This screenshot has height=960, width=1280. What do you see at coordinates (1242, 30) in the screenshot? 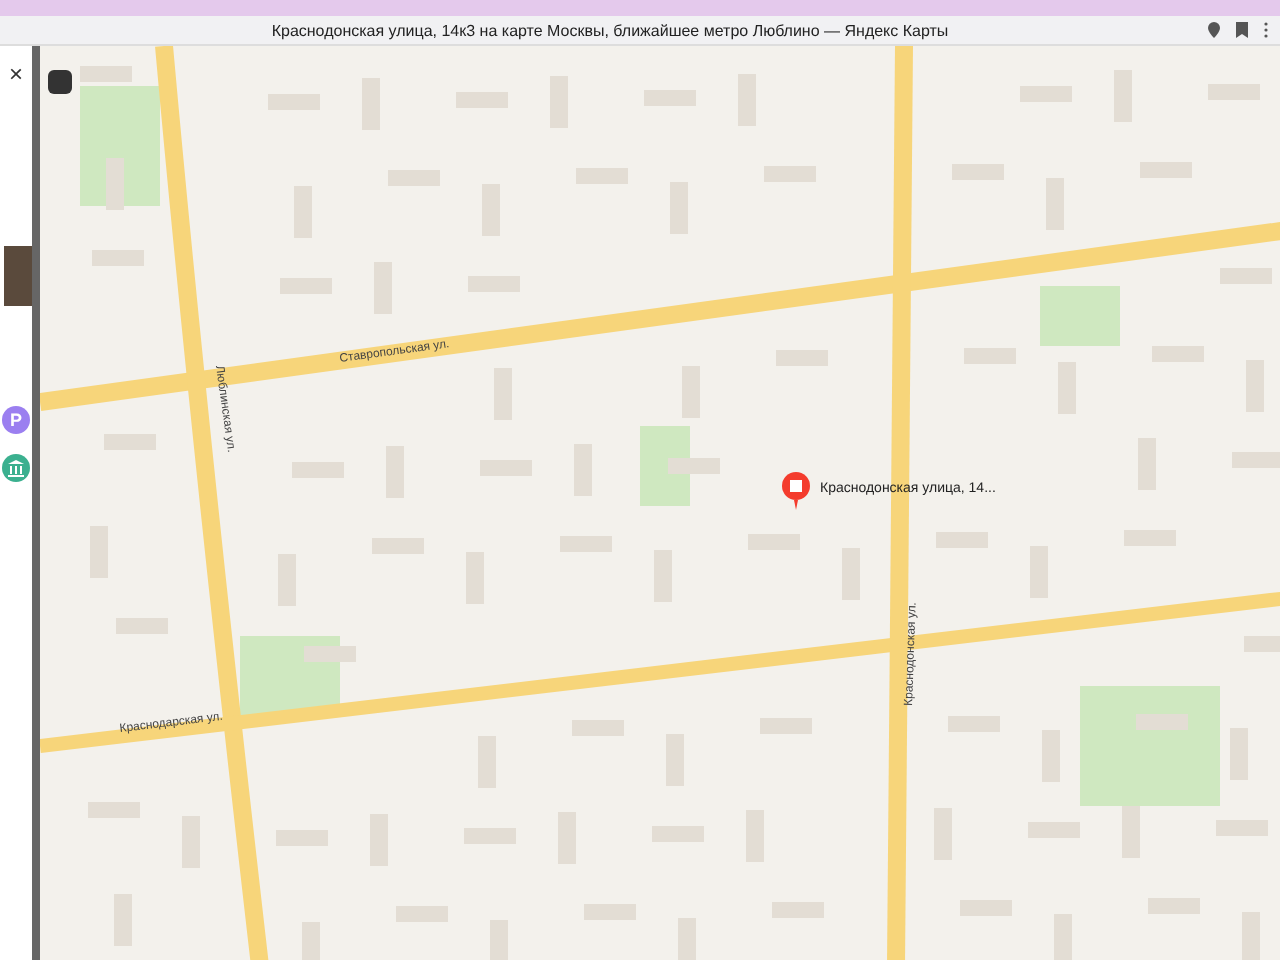
I see `bookmark-icon` at bounding box center [1242, 30].